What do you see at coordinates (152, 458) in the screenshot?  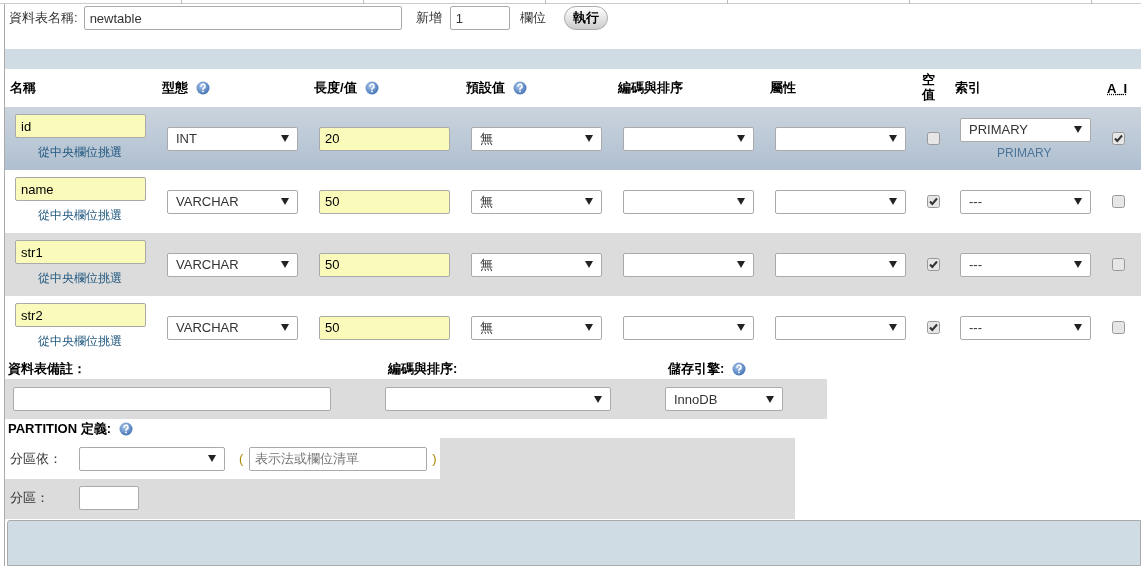 I see `partition-by-dropdown` at bounding box center [152, 458].